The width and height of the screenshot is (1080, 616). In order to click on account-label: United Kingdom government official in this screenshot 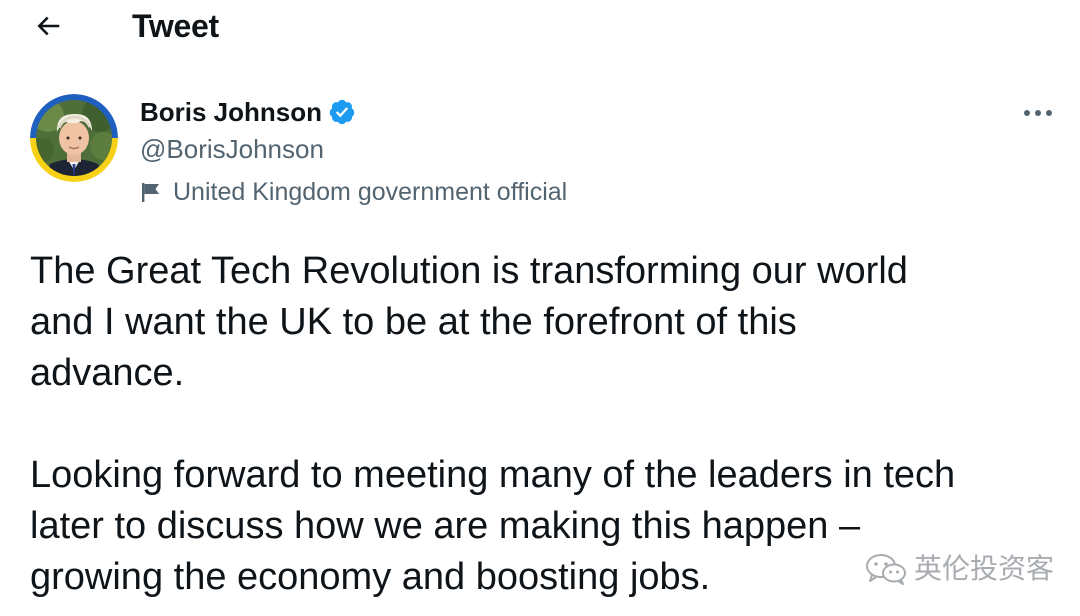, I will do `click(353, 192)`.